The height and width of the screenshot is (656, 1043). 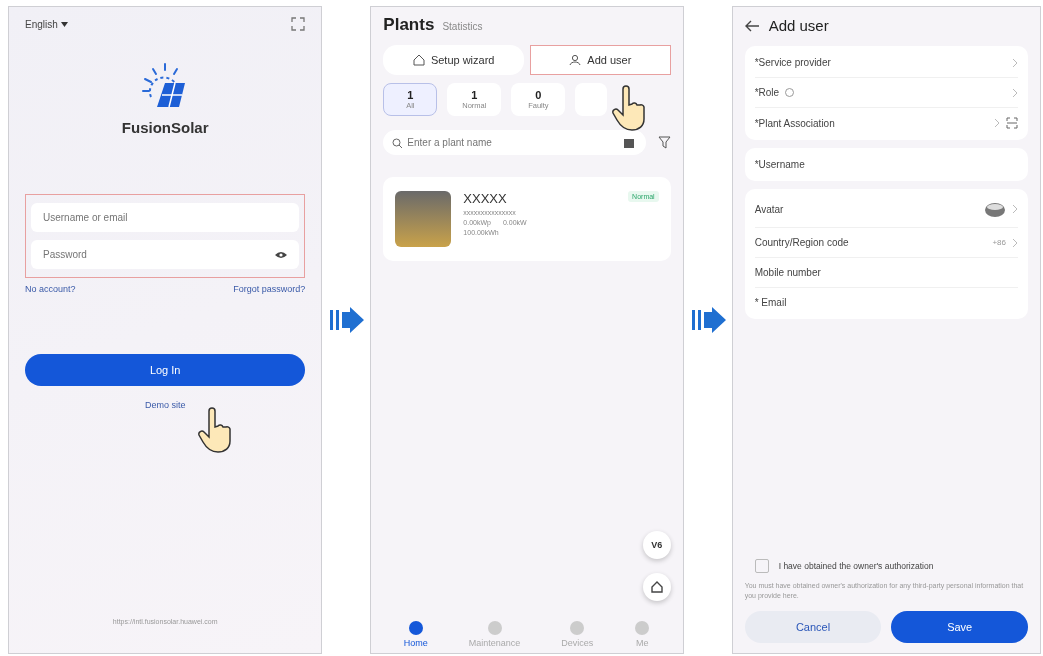 I want to click on plant-name: XXXXX, so click(x=485, y=198).